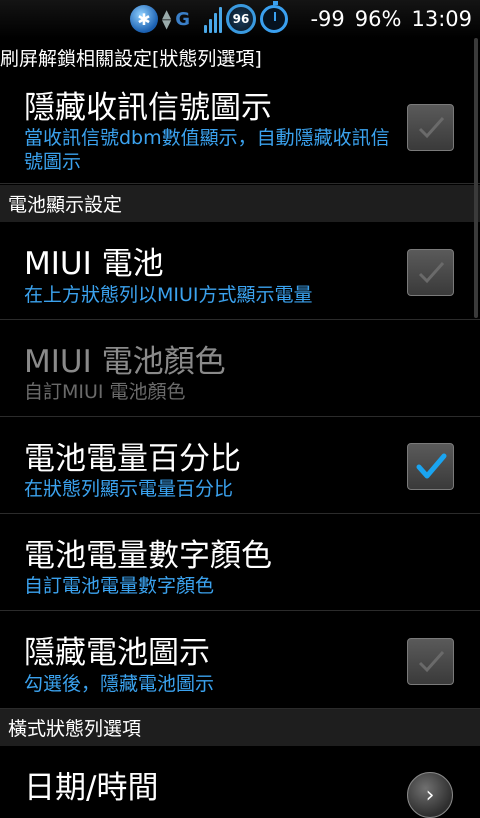 Image resolution: width=480 pixels, height=818 pixels. I want to click on item-title: MIUI 電池, so click(94, 264).